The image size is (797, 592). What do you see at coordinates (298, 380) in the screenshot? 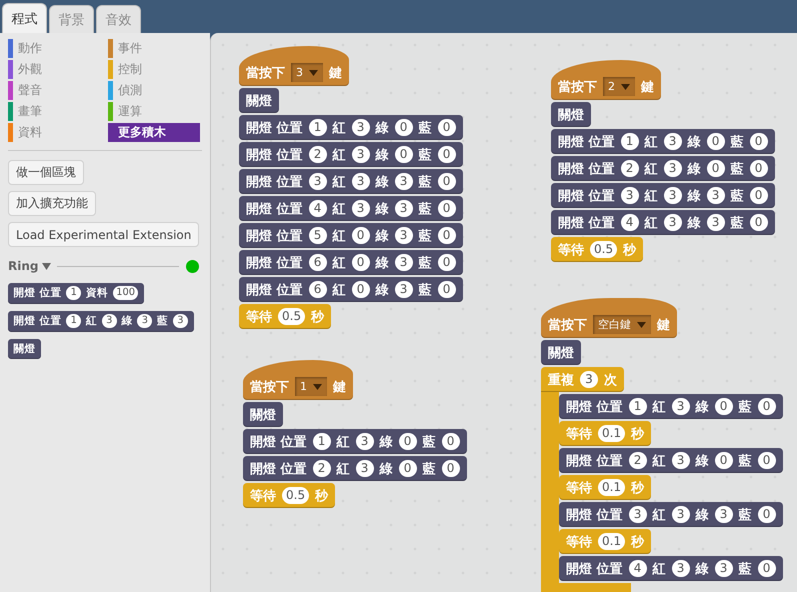
I see `key-press-hat-block: 當按下 1 鍵` at bounding box center [298, 380].